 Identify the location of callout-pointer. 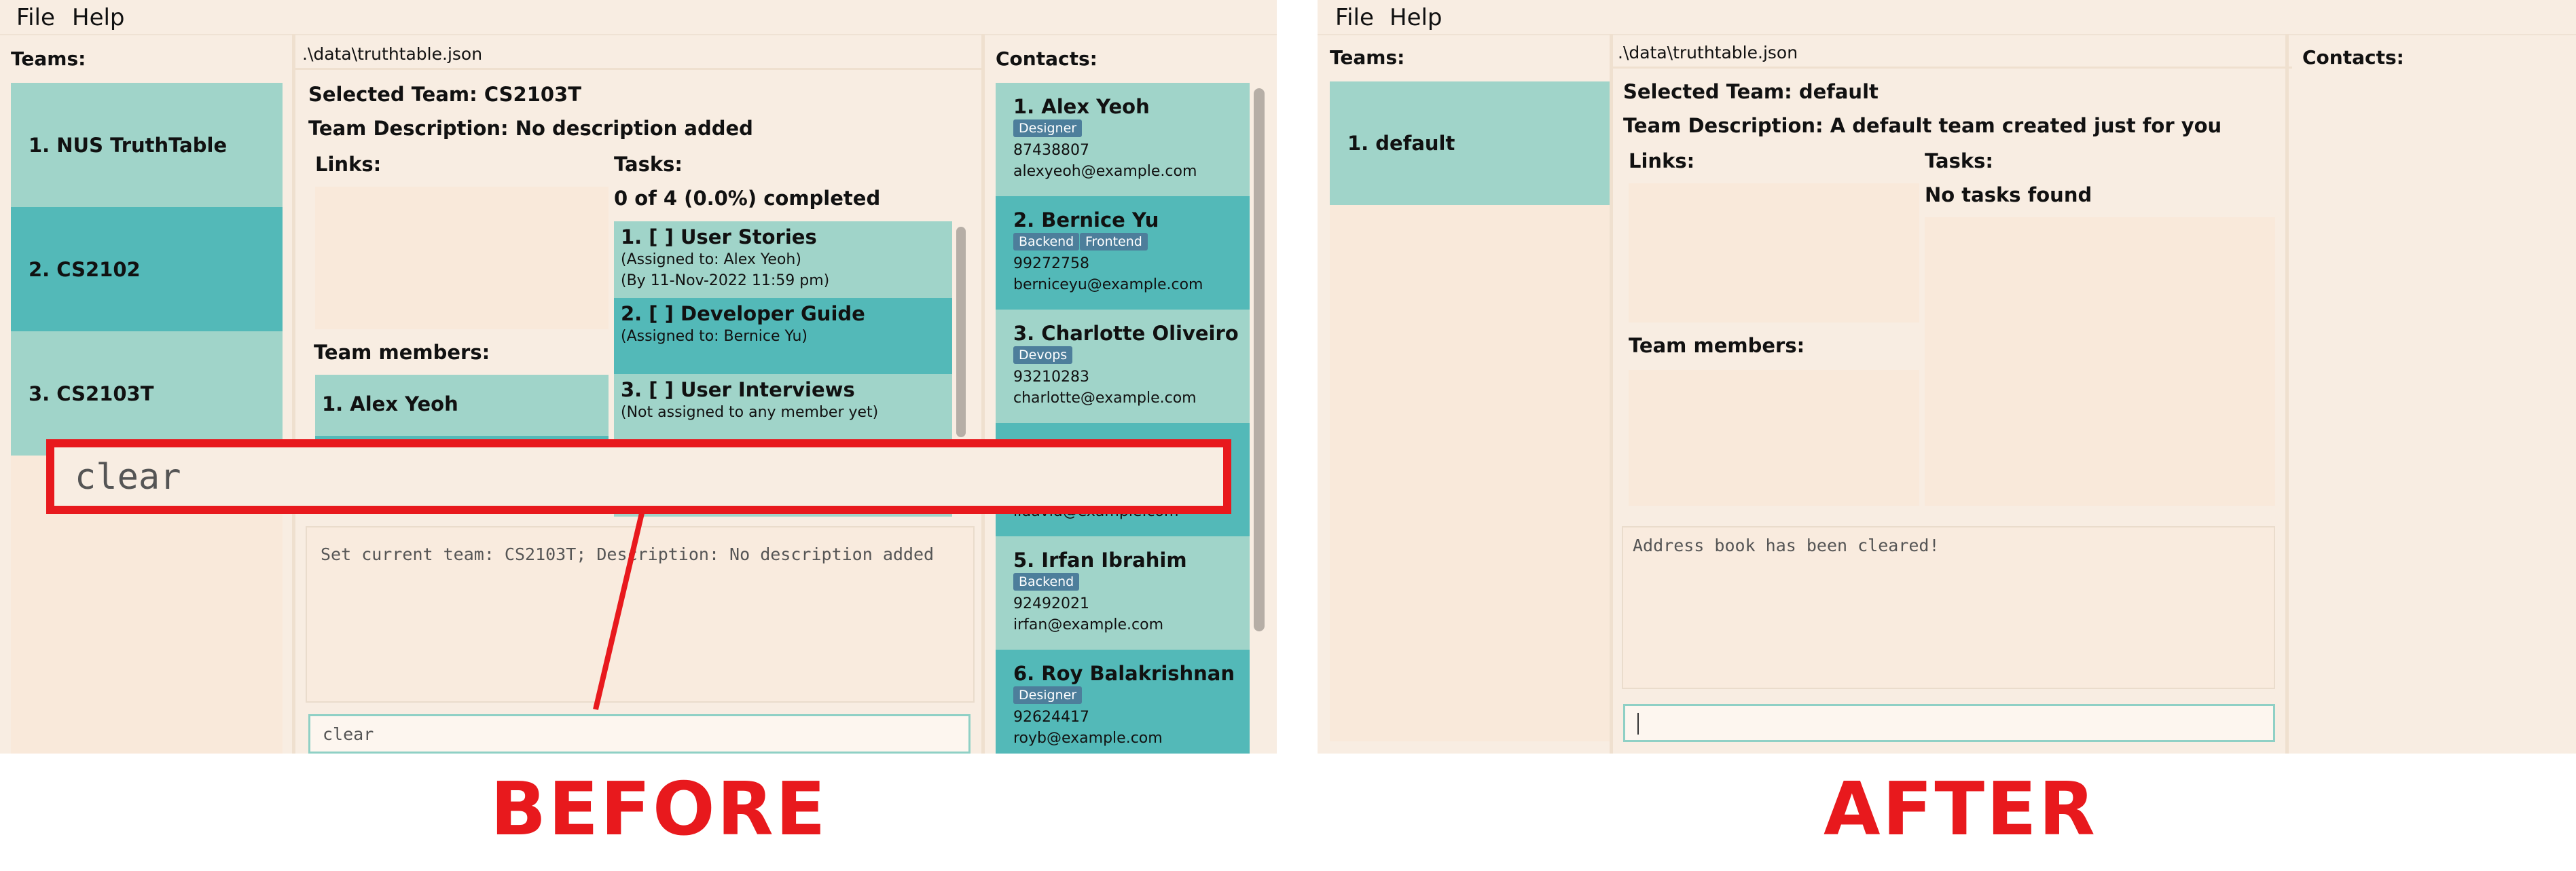
(619, 611).